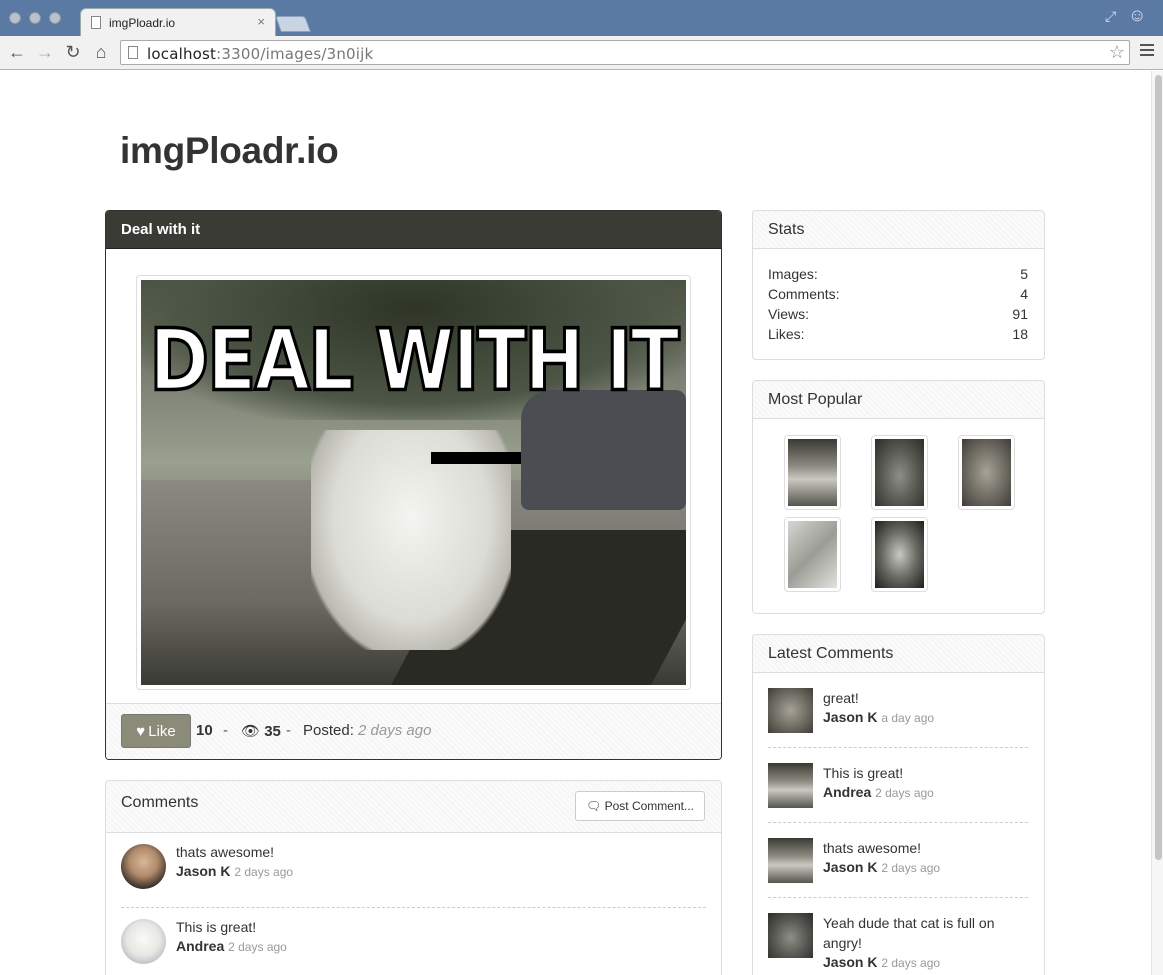 The height and width of the screenshot is (975, 1163). What do you see at coordinates (898, 400) in the screenshot?
I see `most-popular-heading: Most Popular` at bounding box center [898, 400].